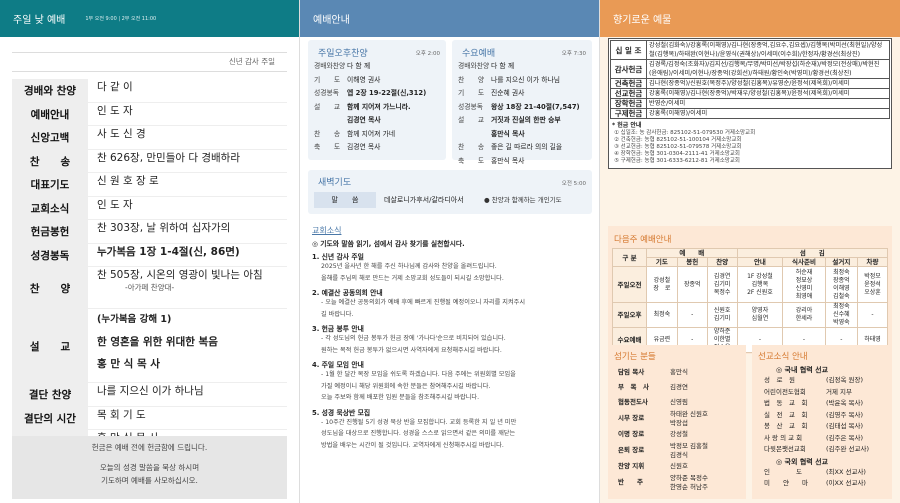 This screenshot has height=503, width=900. Describe the element at coordinates (471, 93) in the screenshot. I see `service-list-label: 기 도` at that location.